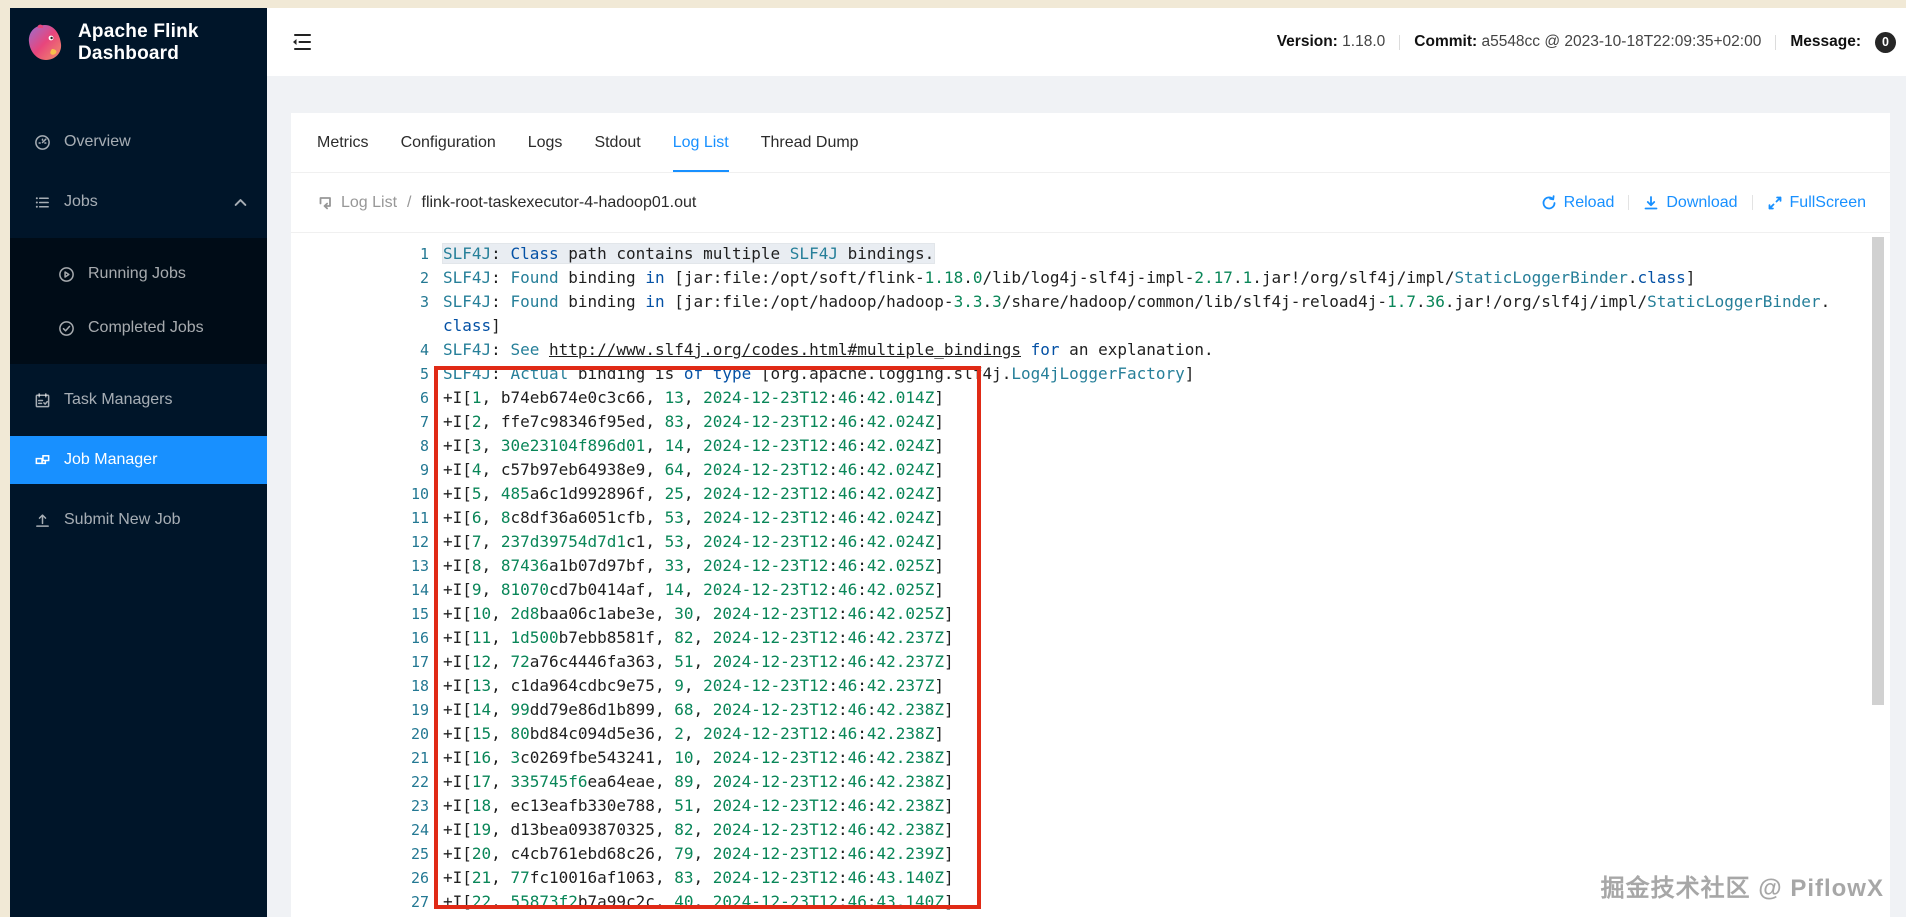 The width and height of the screenshot is (1906, 917). I want to click on download-label: Download, so click(1702, 202).